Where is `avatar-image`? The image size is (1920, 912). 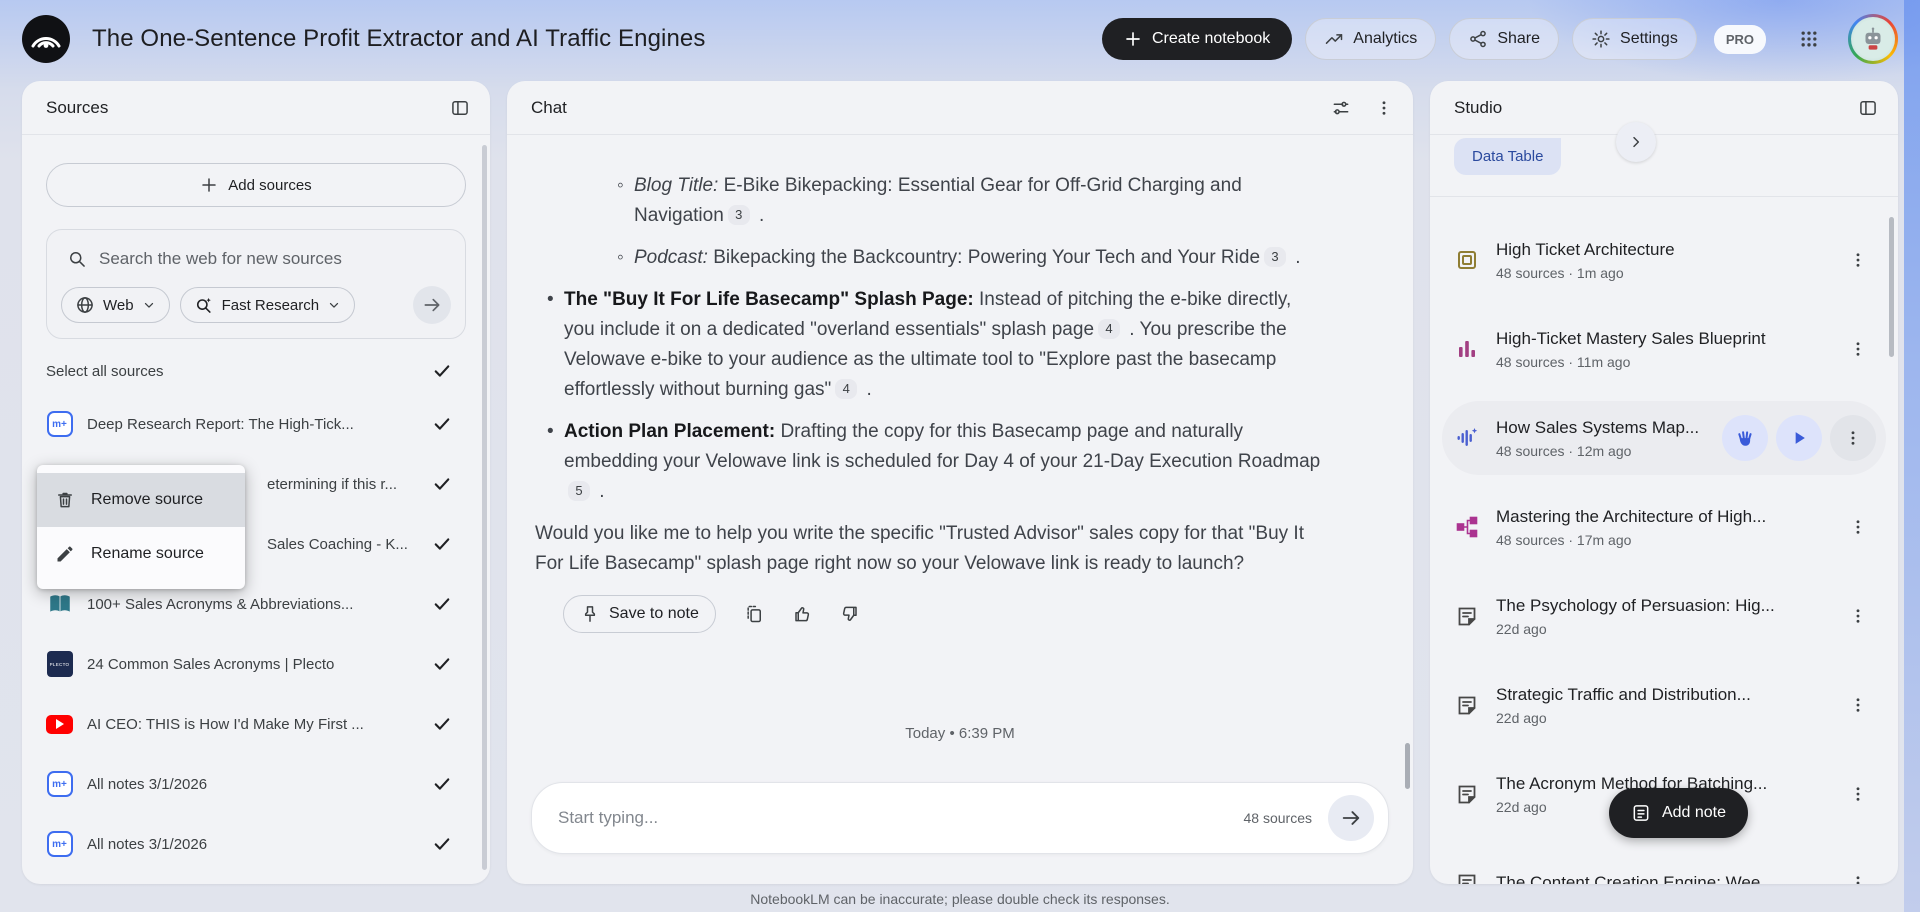
avatar-image is located at coordinates (1873, 39).